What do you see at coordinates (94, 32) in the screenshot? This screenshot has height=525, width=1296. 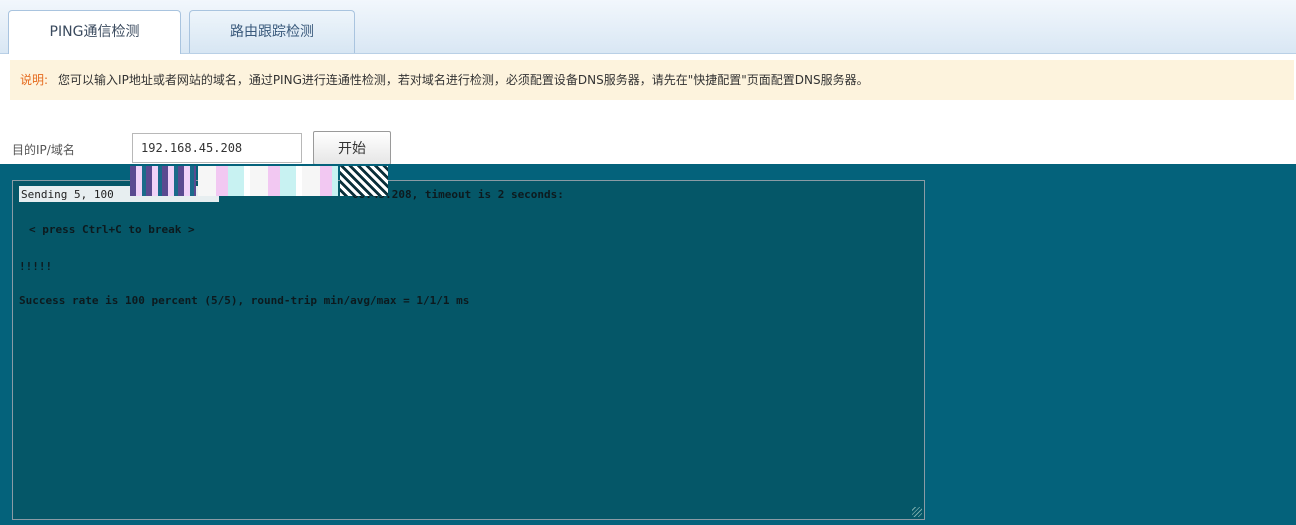 I see `tab-ping: PING通信检测` at bounding box center [94, 32].